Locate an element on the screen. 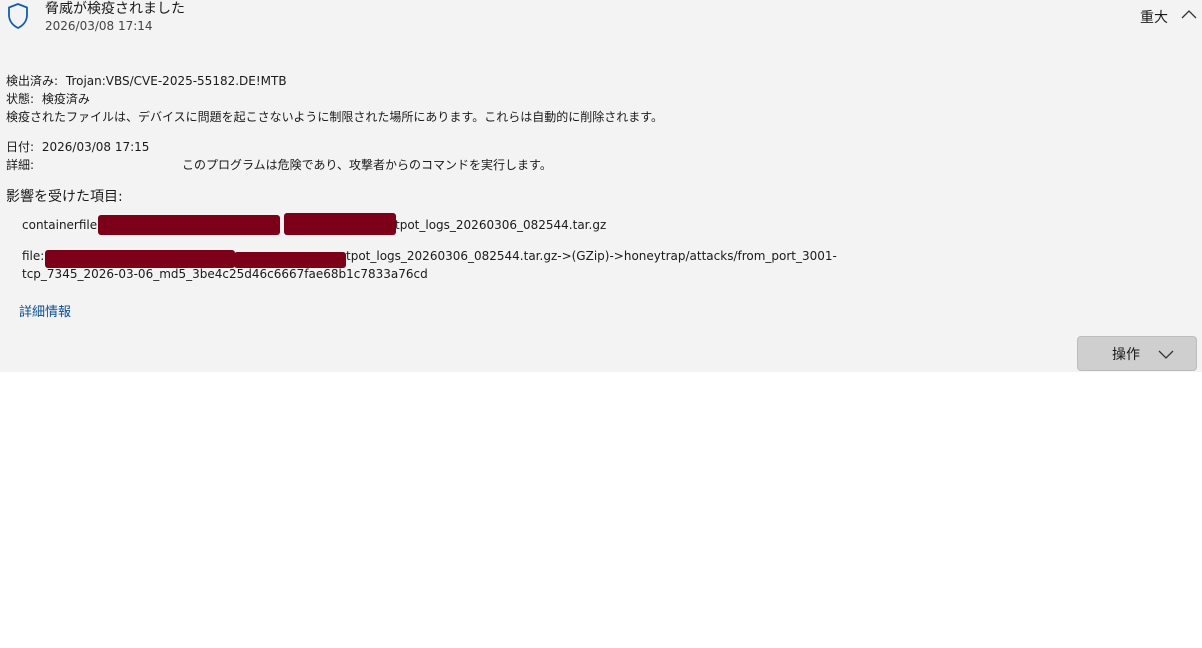 The width and height of the screenshot is (1202, 648). detected-row: 検出済み: Trojan:VBS/CVE-2025-55182.DE!MTB is located at coordinates (146, 80).